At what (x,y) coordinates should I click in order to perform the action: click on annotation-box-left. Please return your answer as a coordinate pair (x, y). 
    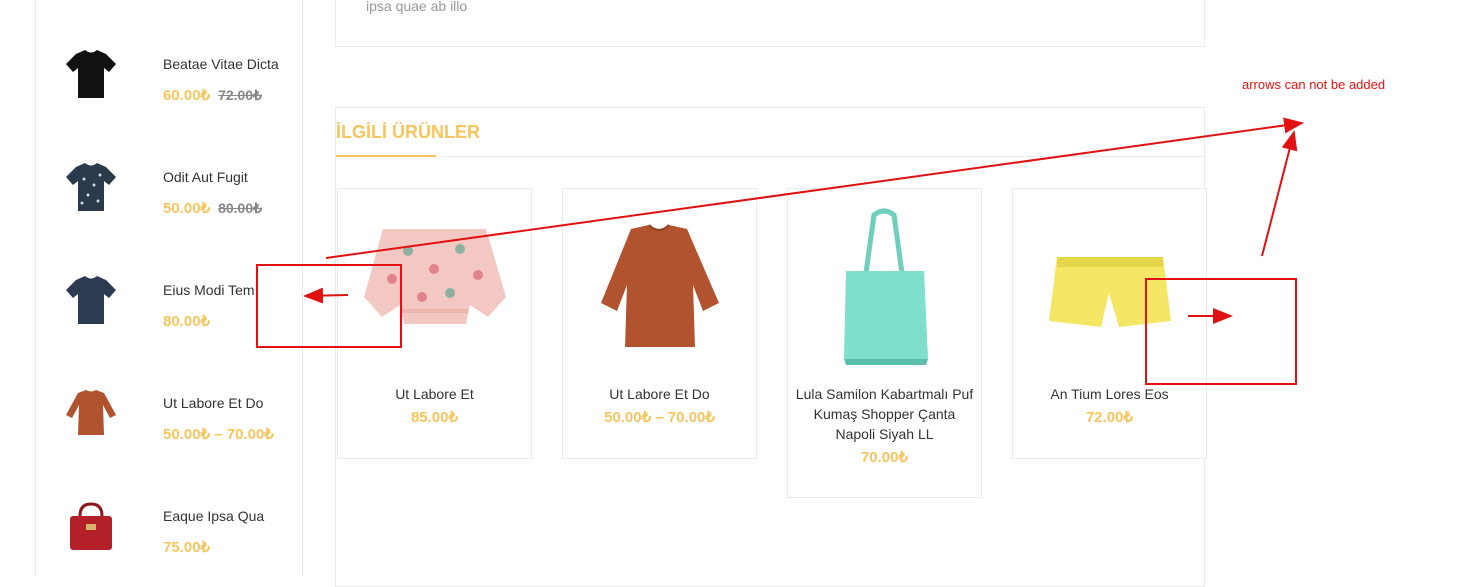
    Looking at the image, I should click on (329, 306).